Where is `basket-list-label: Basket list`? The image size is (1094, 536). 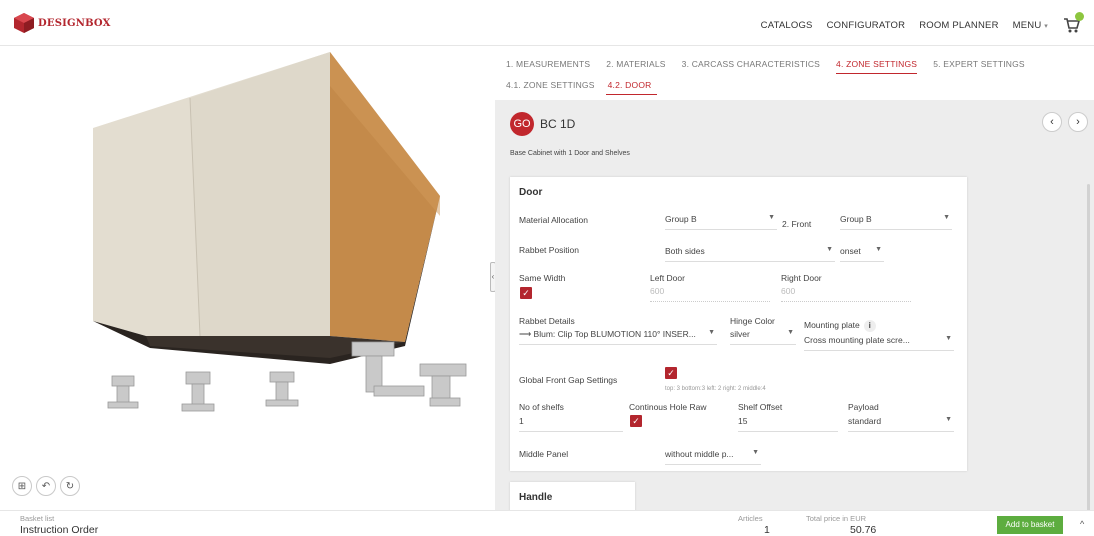 basket-list-label: Basket list is located at coordinates (37, 518).